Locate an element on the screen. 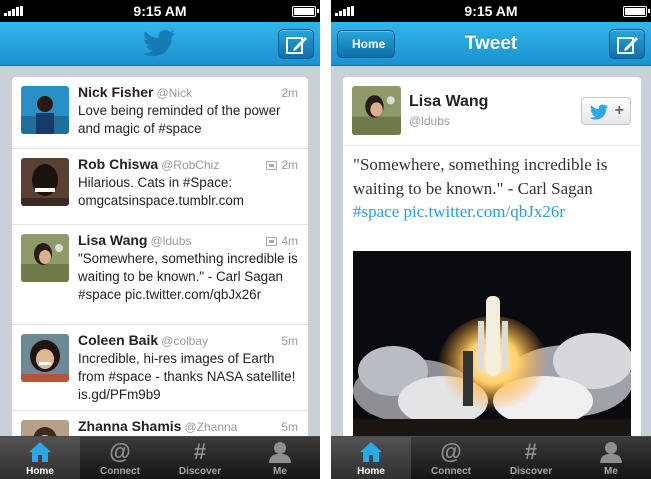  tweet-handle: @Nick is located at coordinates (174, 93).